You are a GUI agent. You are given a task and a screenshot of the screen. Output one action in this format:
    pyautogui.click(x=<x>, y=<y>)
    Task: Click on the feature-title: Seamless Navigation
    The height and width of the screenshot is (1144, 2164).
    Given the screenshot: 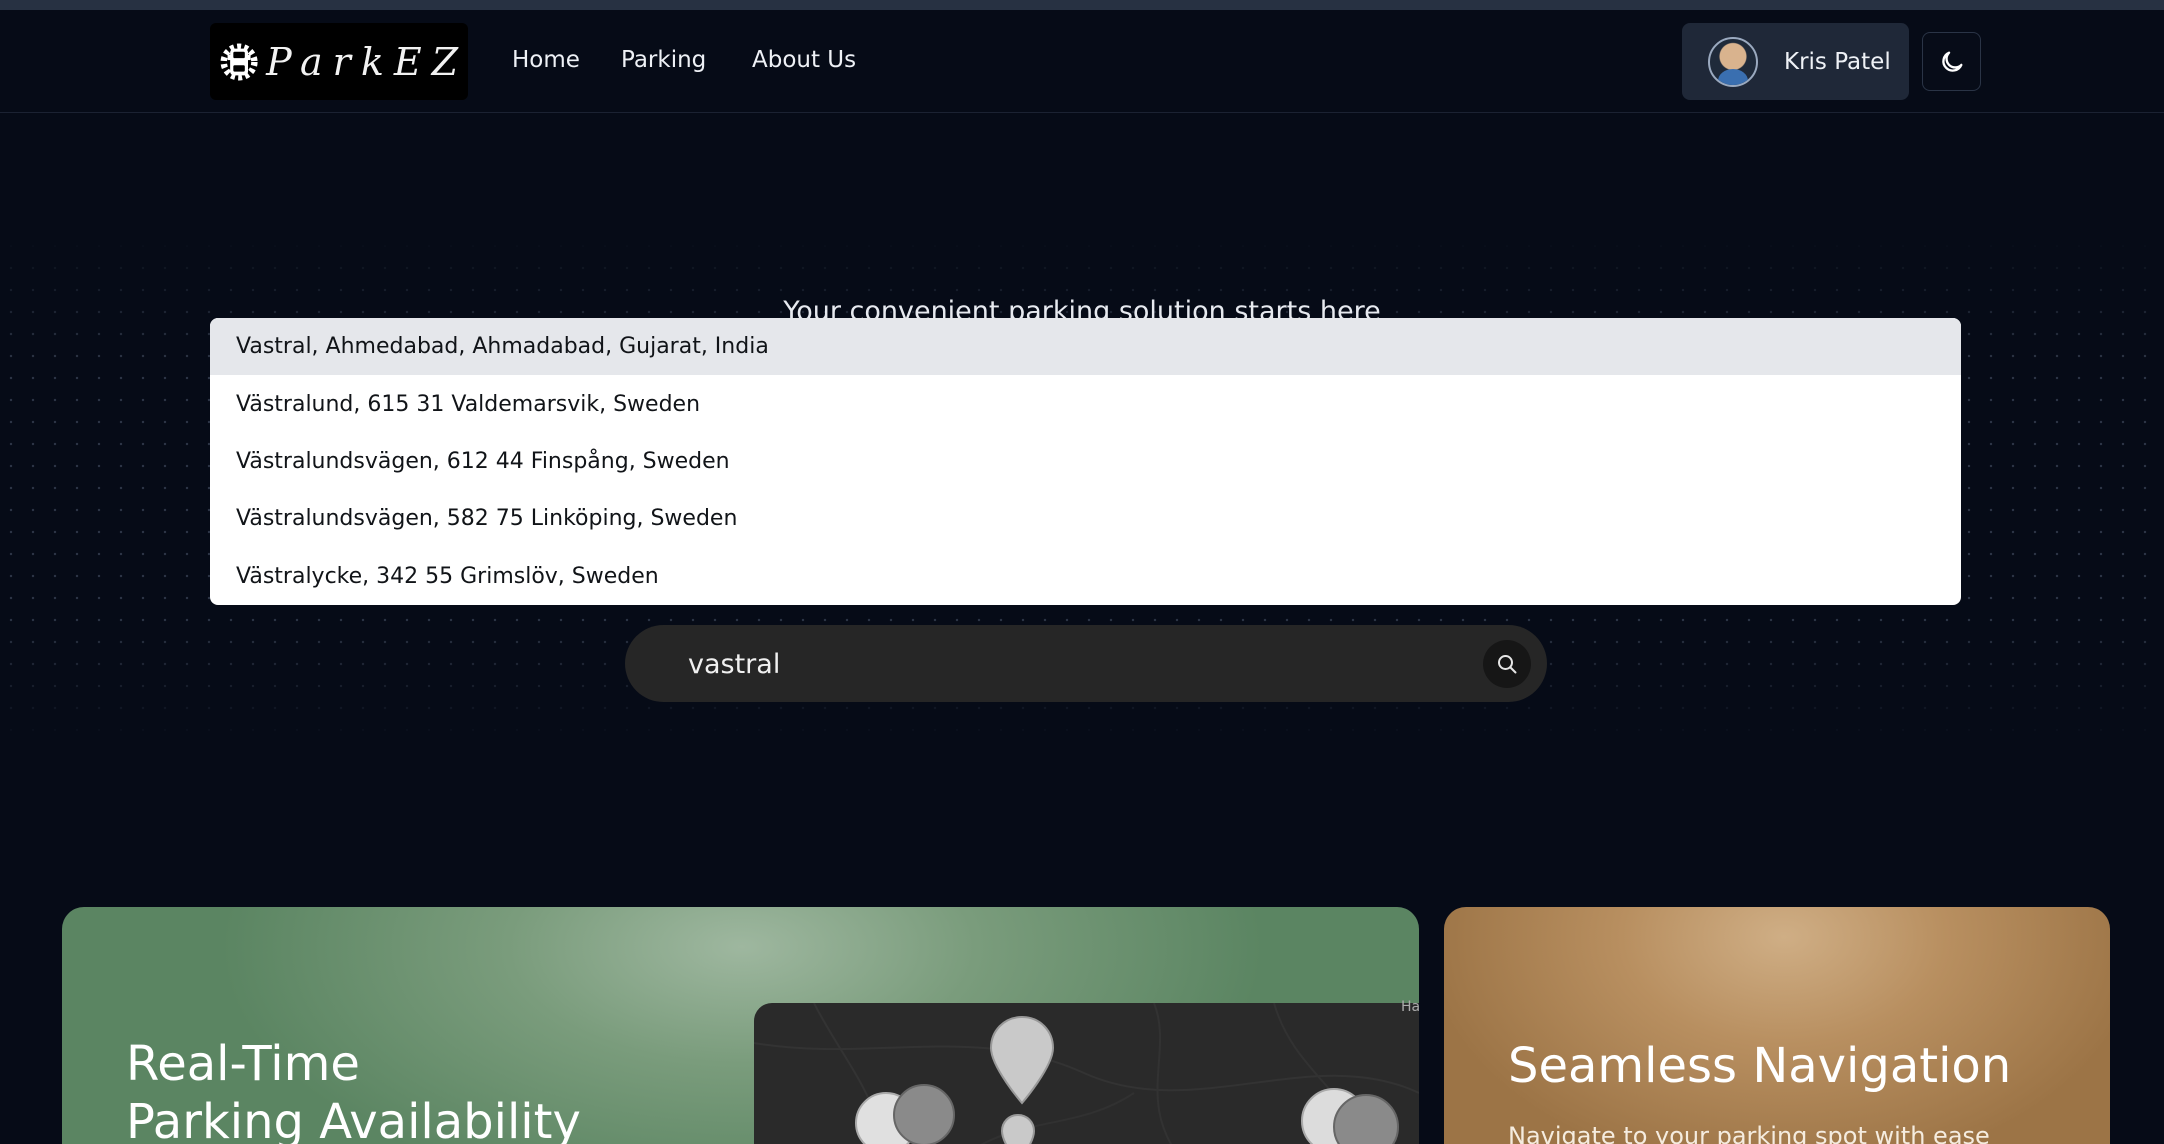 What is the action you would take?
    pyautogui.click(x=1760, y=1066)
    